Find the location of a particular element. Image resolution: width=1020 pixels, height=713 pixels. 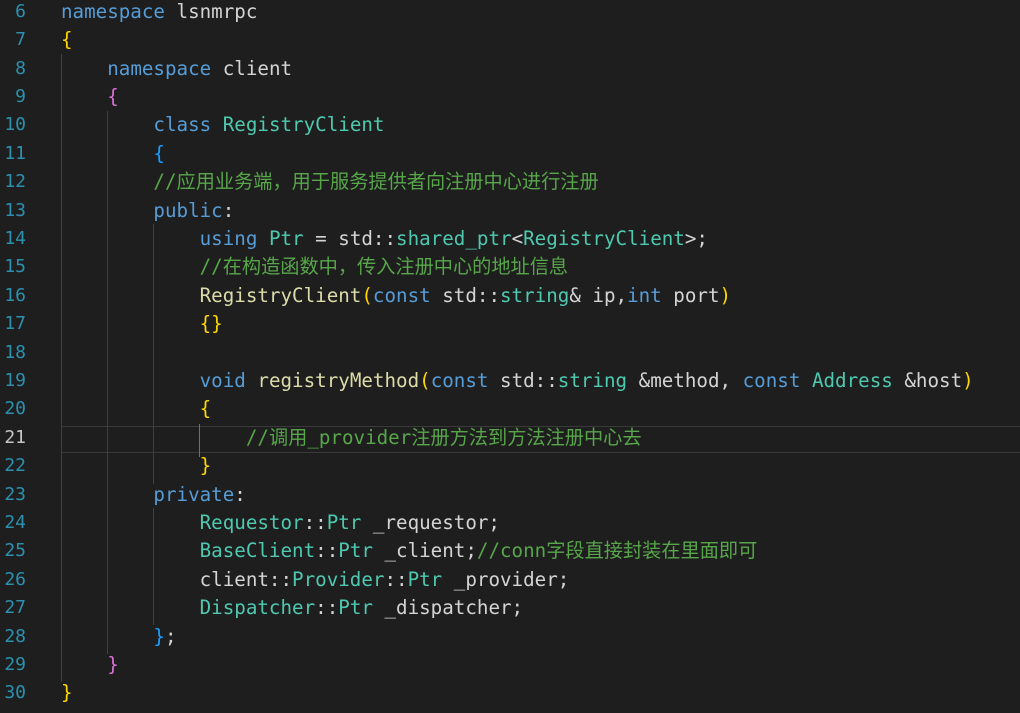

code-line: 15 //在构造函数中，传入注册中心的地址信息 is located at coordinates (510, 267).